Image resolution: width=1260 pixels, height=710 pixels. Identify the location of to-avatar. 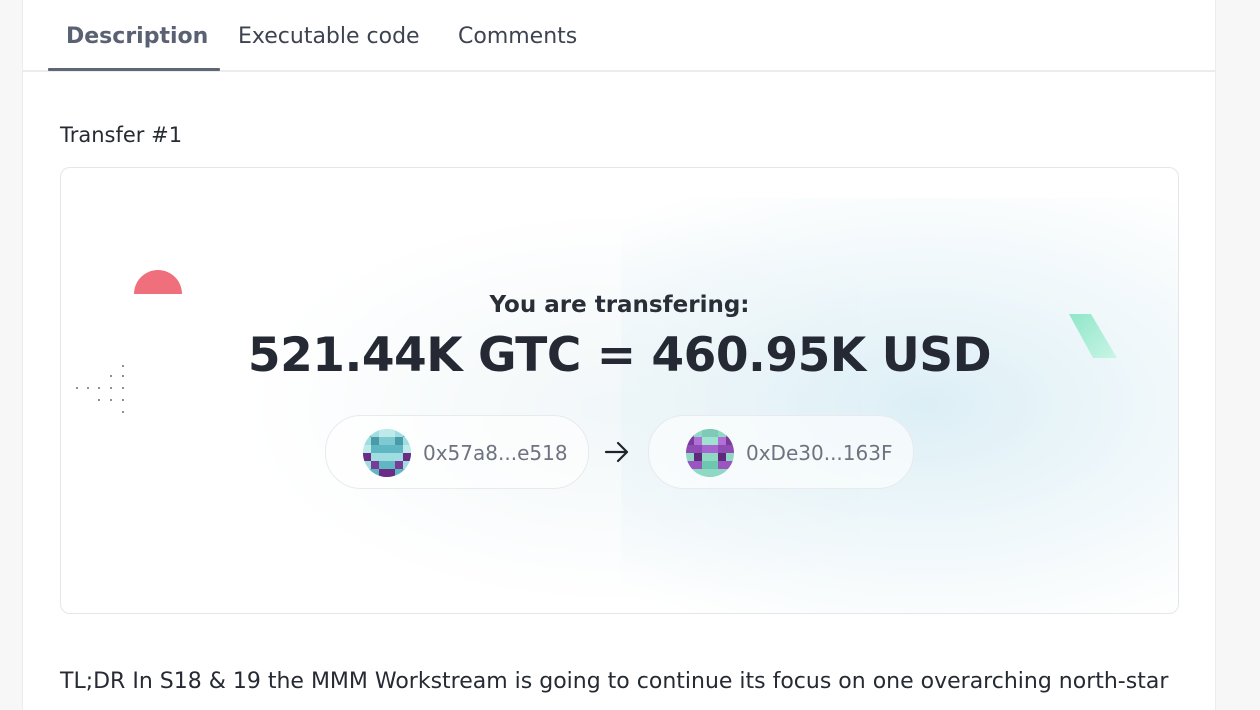
(710, 453).